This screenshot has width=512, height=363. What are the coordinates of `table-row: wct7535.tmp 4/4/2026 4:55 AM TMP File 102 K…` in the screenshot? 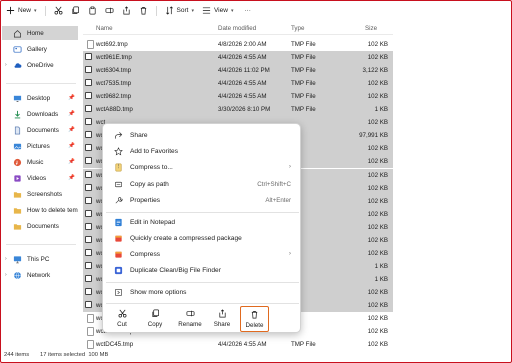 It's located at (238, 84).